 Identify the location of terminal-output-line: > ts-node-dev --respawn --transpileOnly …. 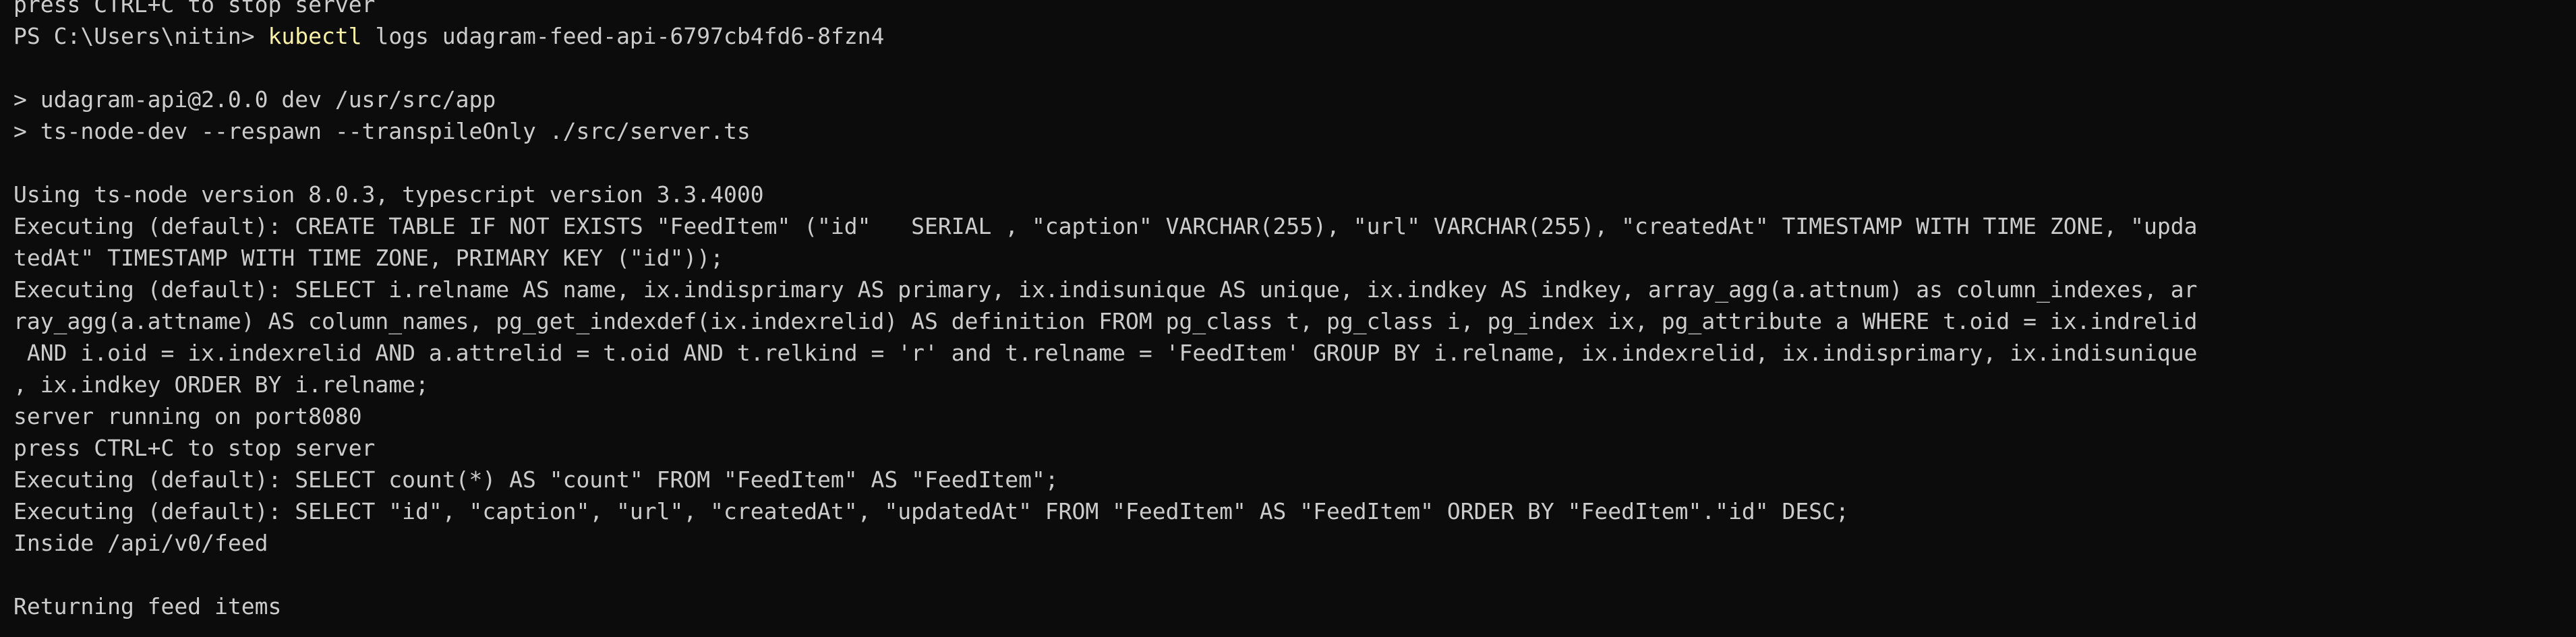
(382, 131).